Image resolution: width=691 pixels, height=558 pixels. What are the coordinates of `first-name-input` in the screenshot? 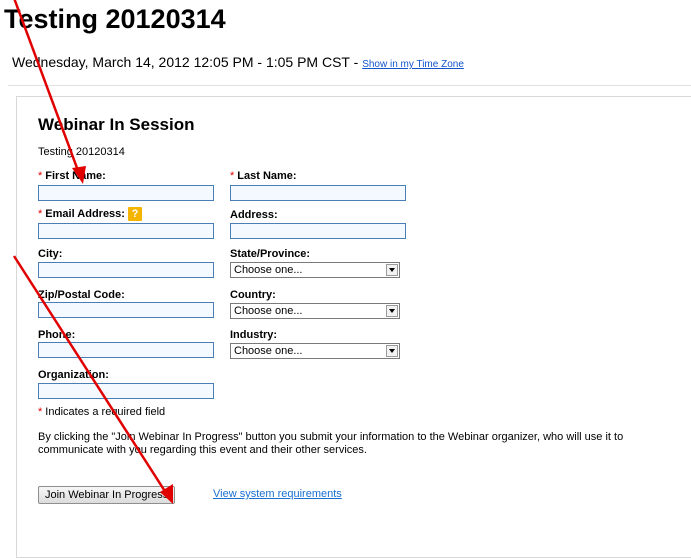 It's located at (126, 193).